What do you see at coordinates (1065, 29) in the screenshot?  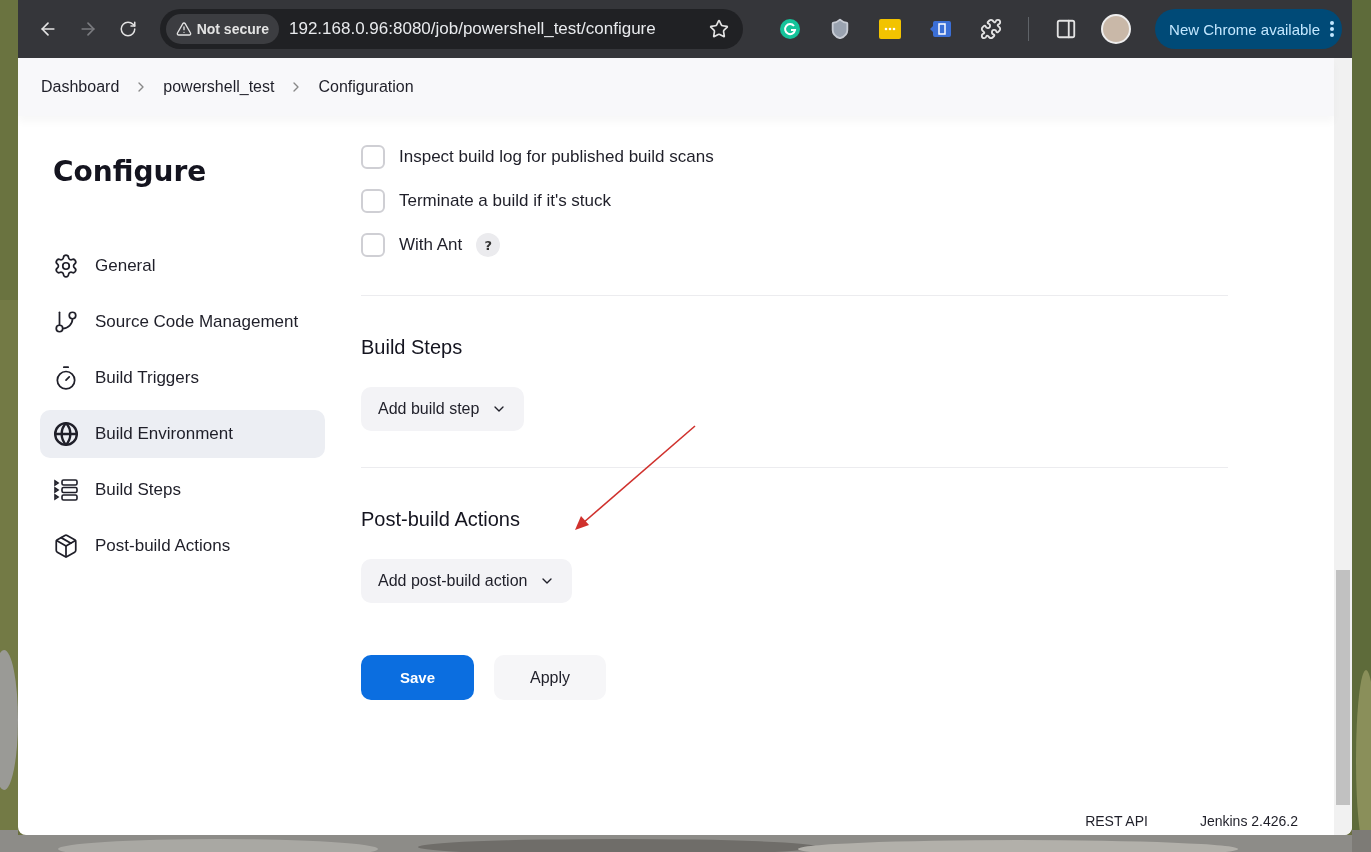 I see `side-panel-icon` at bounding box center [1065, 29].